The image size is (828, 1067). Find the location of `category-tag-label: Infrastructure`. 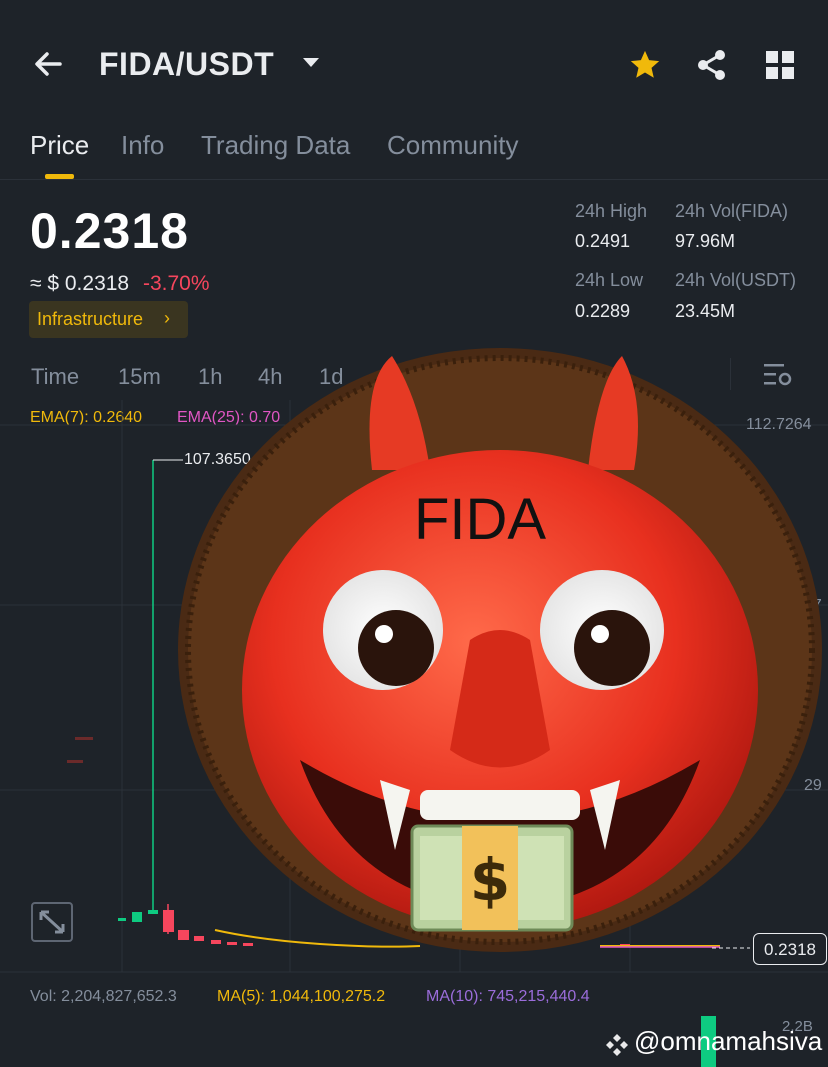

category-tag-label: Infrastructure is located at coordinates (90, 319).